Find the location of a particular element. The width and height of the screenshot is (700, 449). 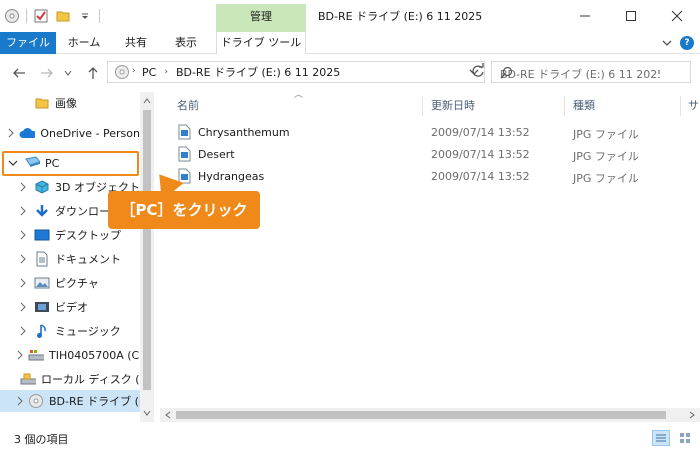

sidebar-item-videos: ビデオ is located at coordinates (70, 307).